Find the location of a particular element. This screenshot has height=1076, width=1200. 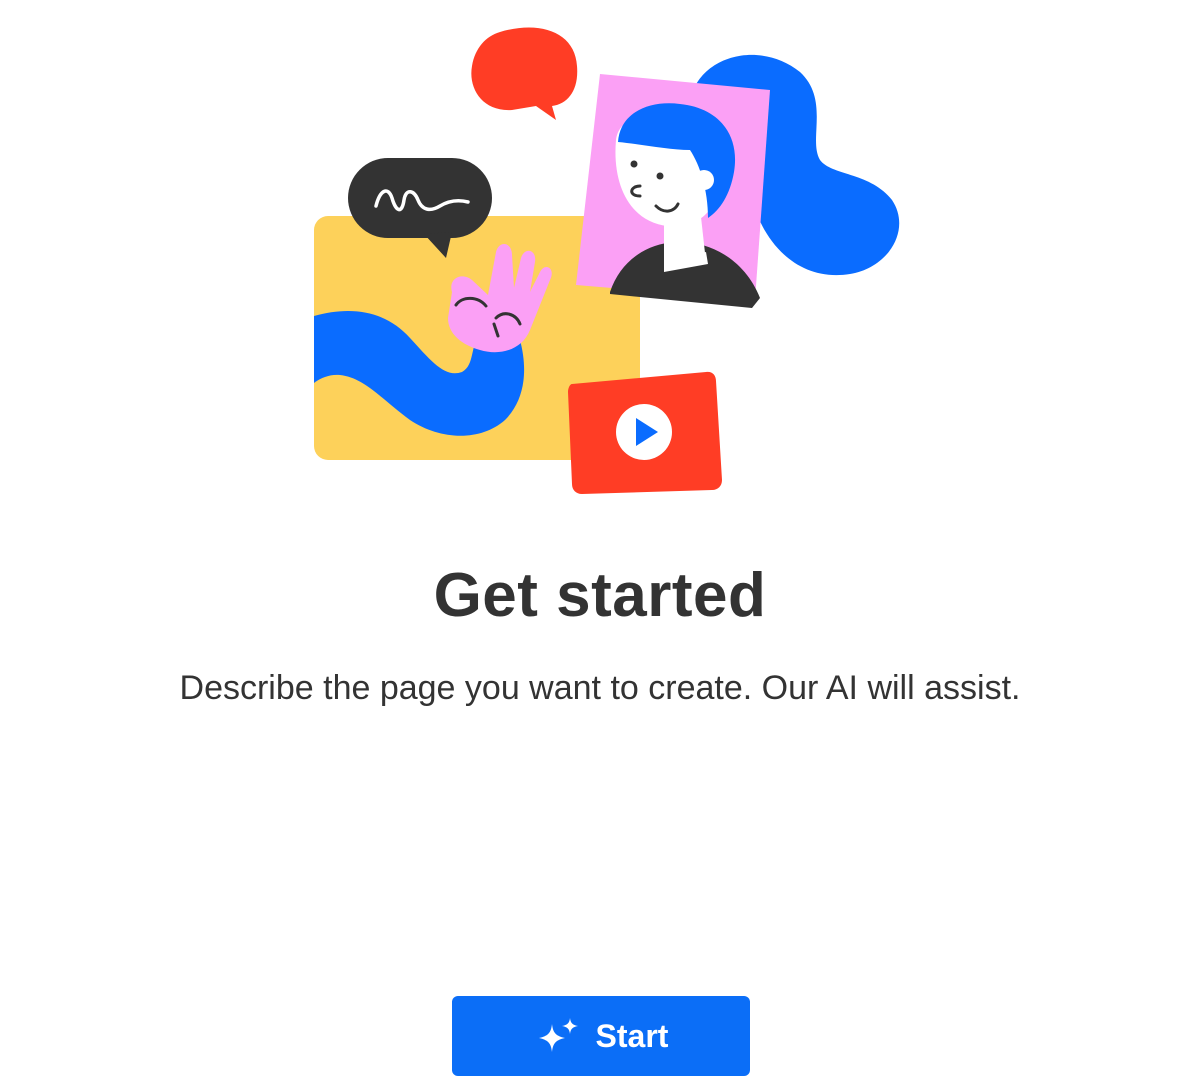

profile-card-shape is located at coordinates (738, 181).